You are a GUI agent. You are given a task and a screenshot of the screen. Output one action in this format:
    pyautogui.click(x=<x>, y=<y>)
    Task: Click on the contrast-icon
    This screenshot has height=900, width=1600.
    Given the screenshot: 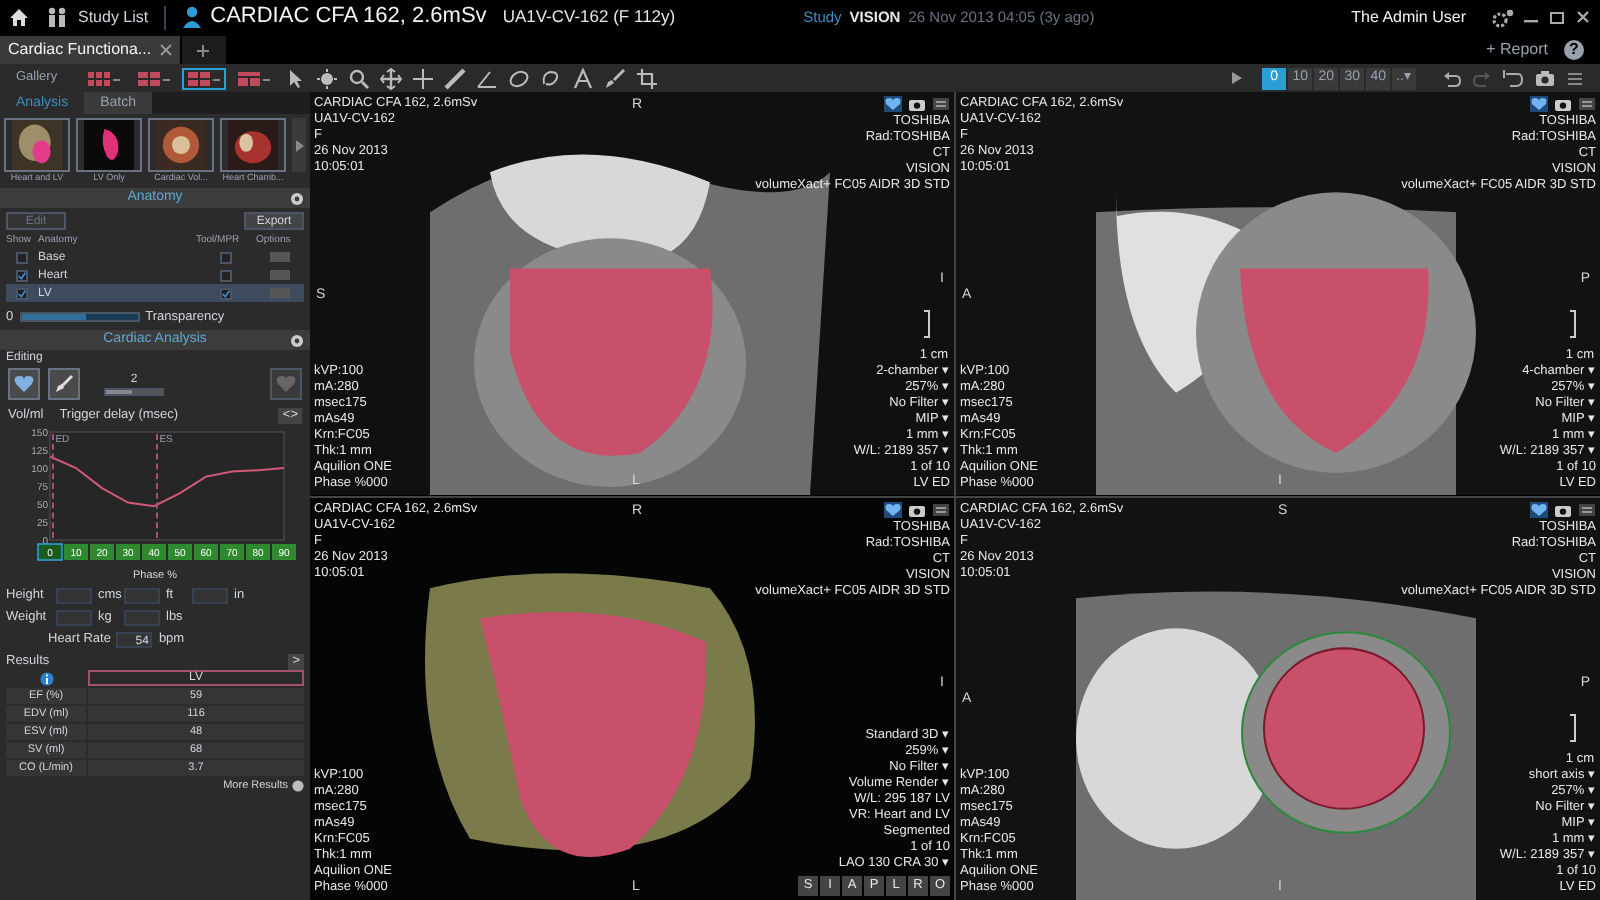 What is the action you would take?
    pyautogui.click(x=326, y=78)
    